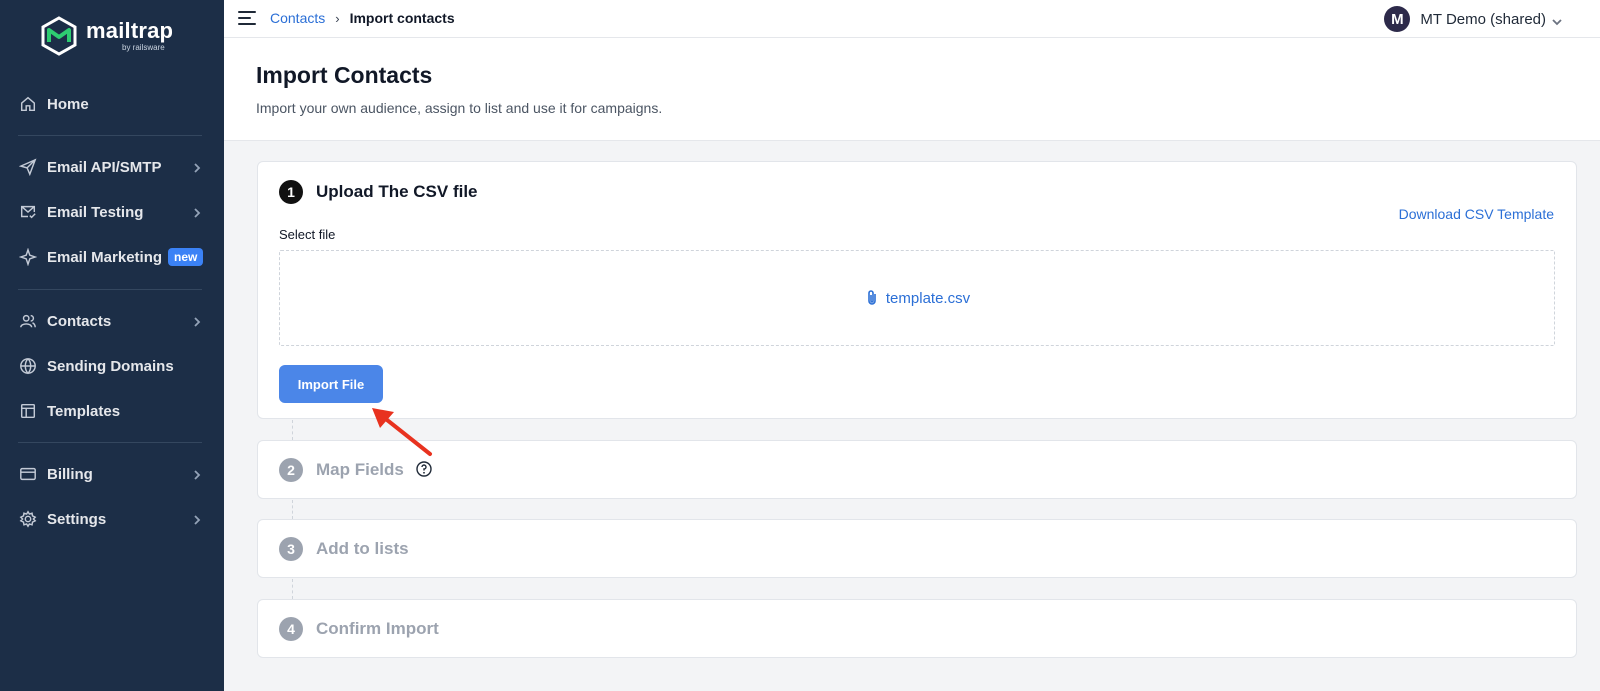 The image size is (1600, 691). I want to click on sidebar-item-email-api-smtp: Email API/SMTP, so click(112, 167).